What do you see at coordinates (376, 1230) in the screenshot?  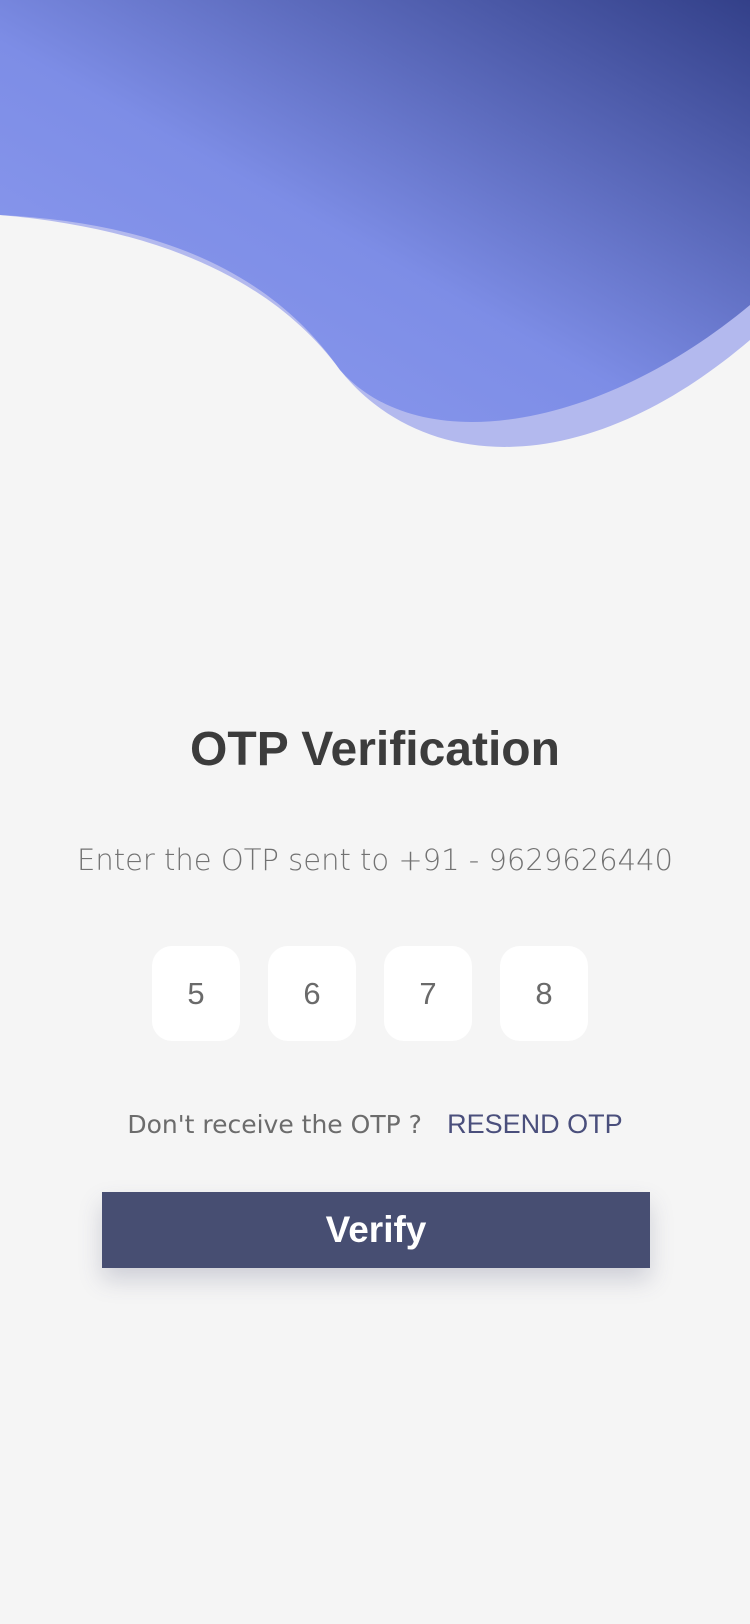 I see `verify-button: Verify` at bounding box center [376, 1230].